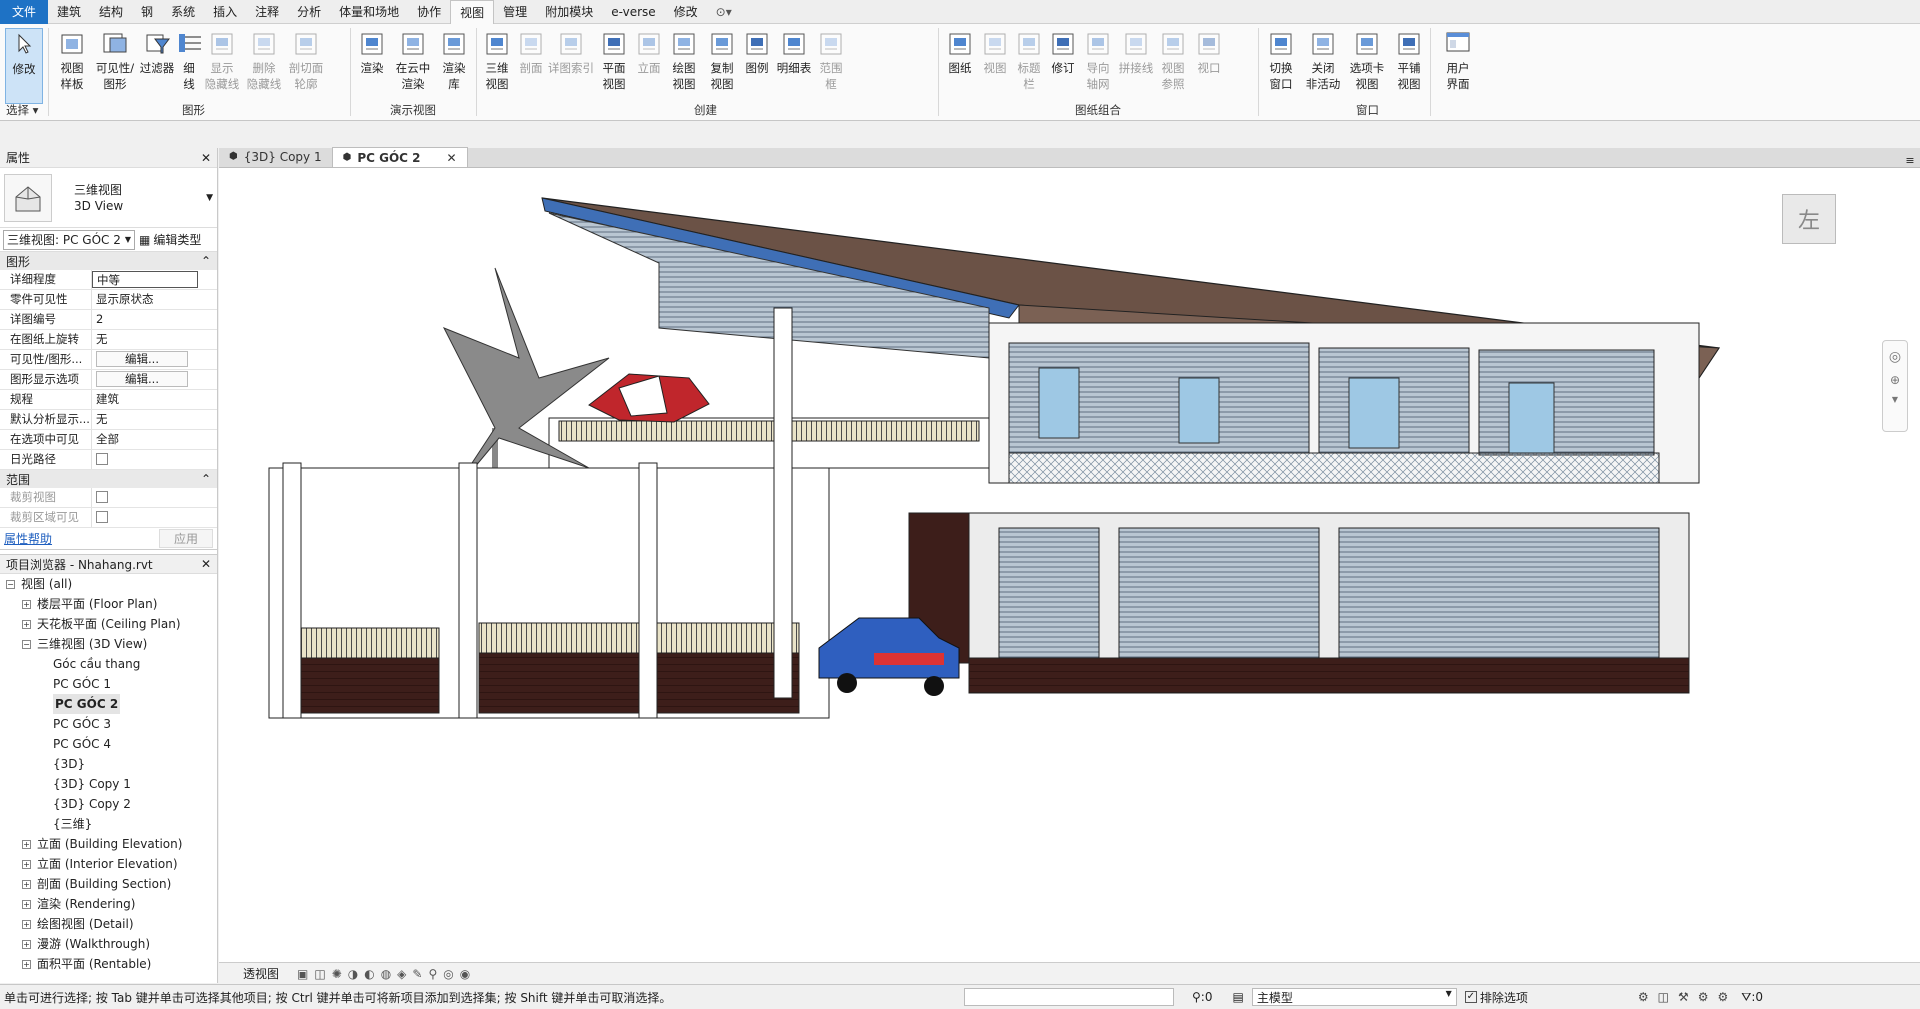  I want to click on graphics-button-1: 可见性/ 图形, so click(115, 66).